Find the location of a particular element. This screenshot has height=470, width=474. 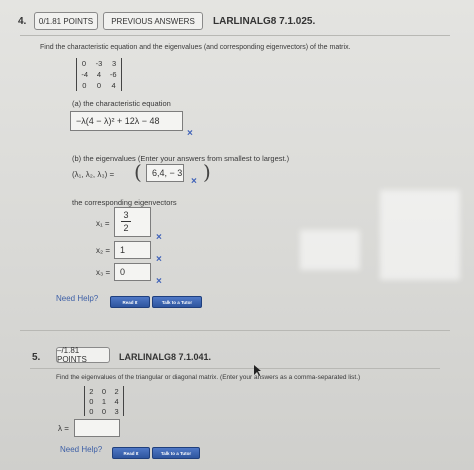

x3-label: x₃ = is located at coordinates (103, 272).